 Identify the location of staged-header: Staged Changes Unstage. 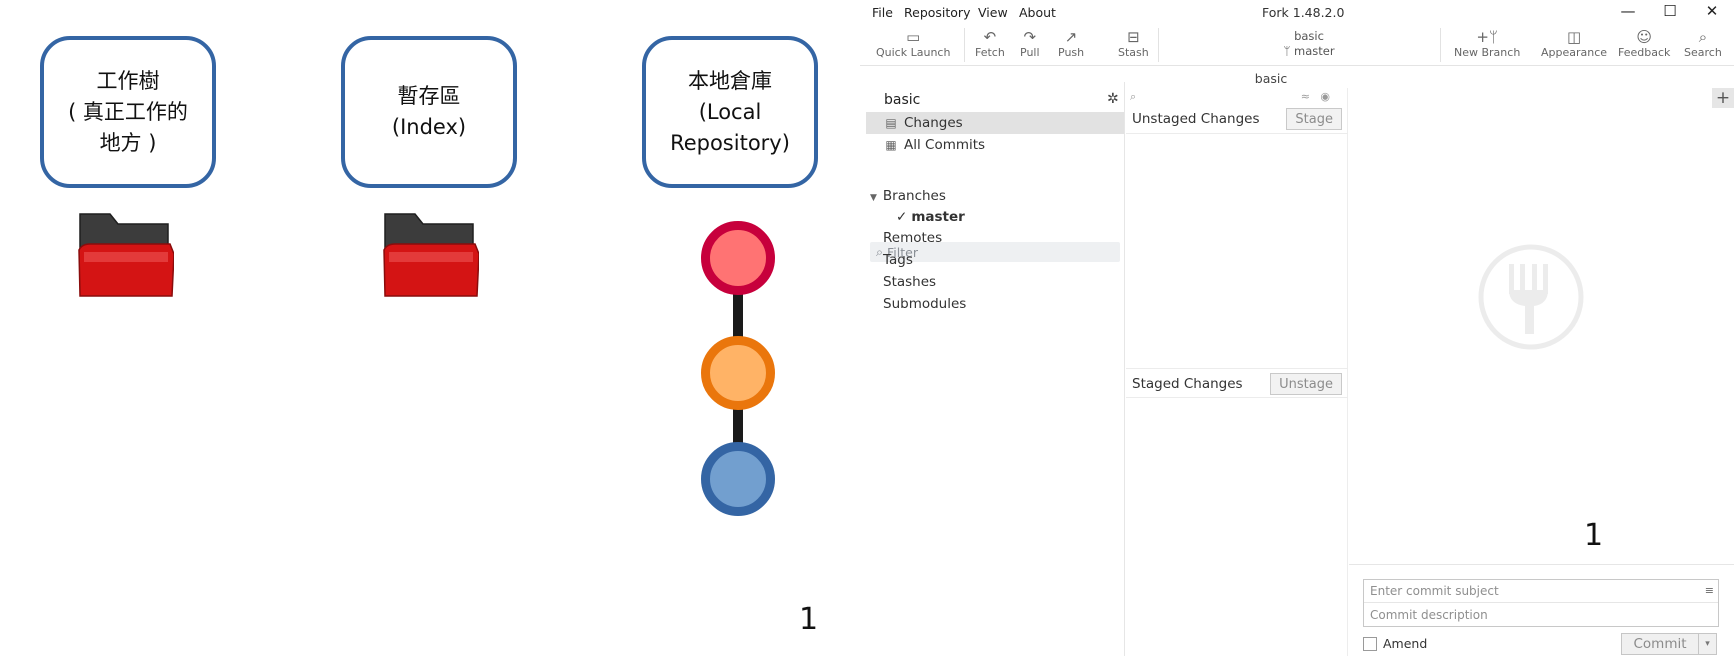
(1237, 383).